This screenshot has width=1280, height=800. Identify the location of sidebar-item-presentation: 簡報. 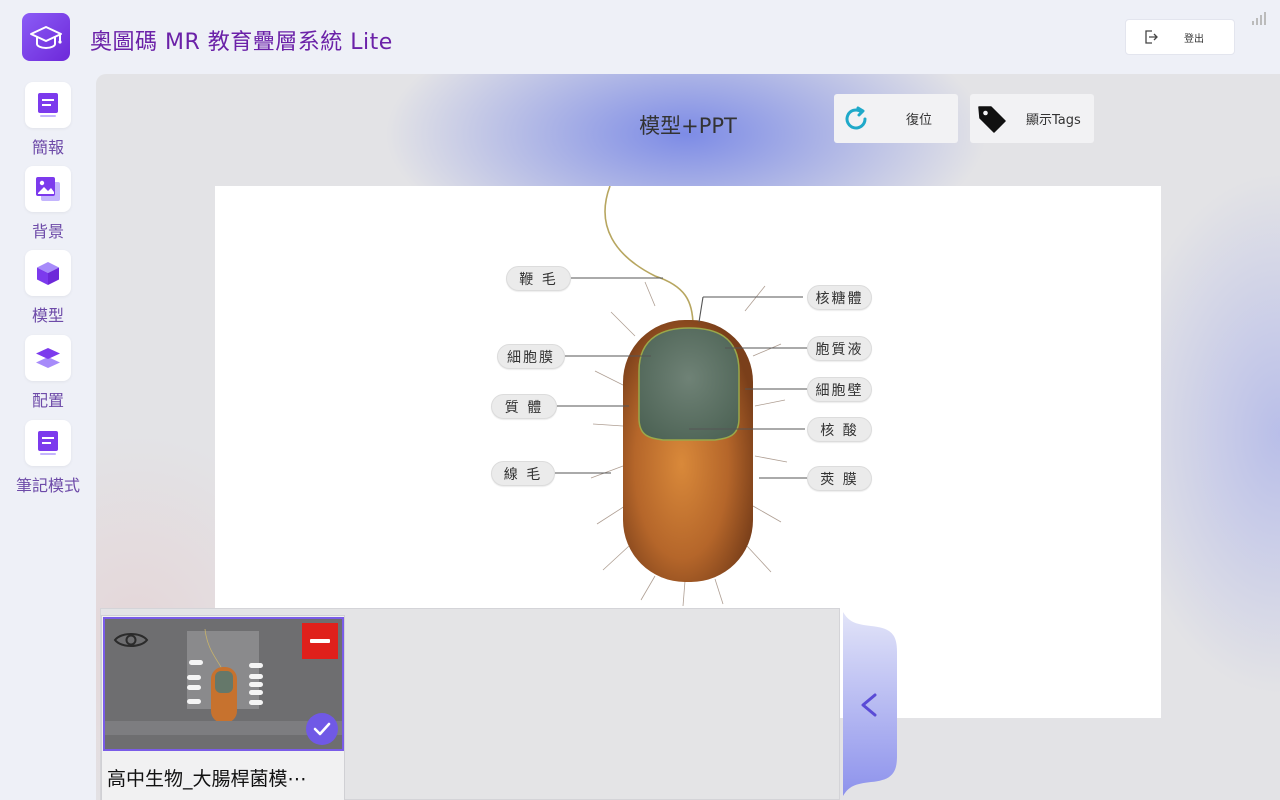
(48, 120).